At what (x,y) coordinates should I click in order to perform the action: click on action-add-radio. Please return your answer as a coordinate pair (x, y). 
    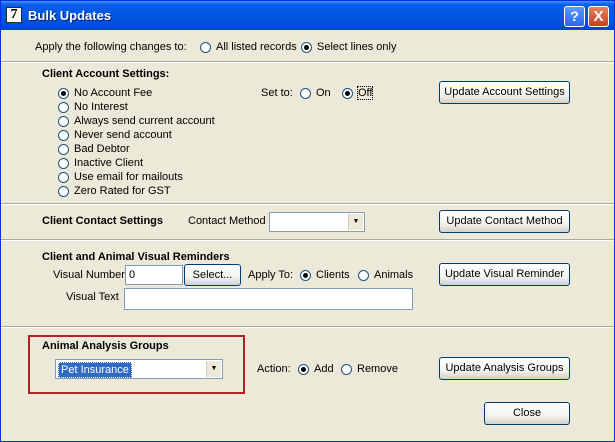
    Looking at the image, I should click on (303, 369).